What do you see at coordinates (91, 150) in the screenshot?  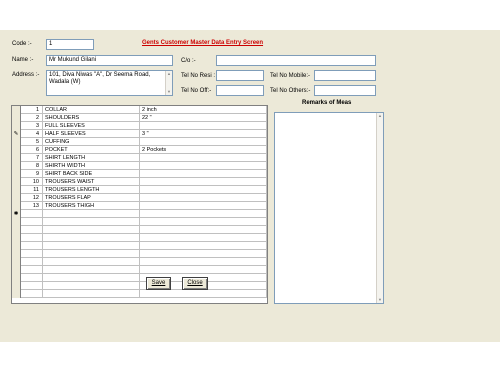 I see `measurement-name-cell: POCKET` at bounding box center [91, 150].